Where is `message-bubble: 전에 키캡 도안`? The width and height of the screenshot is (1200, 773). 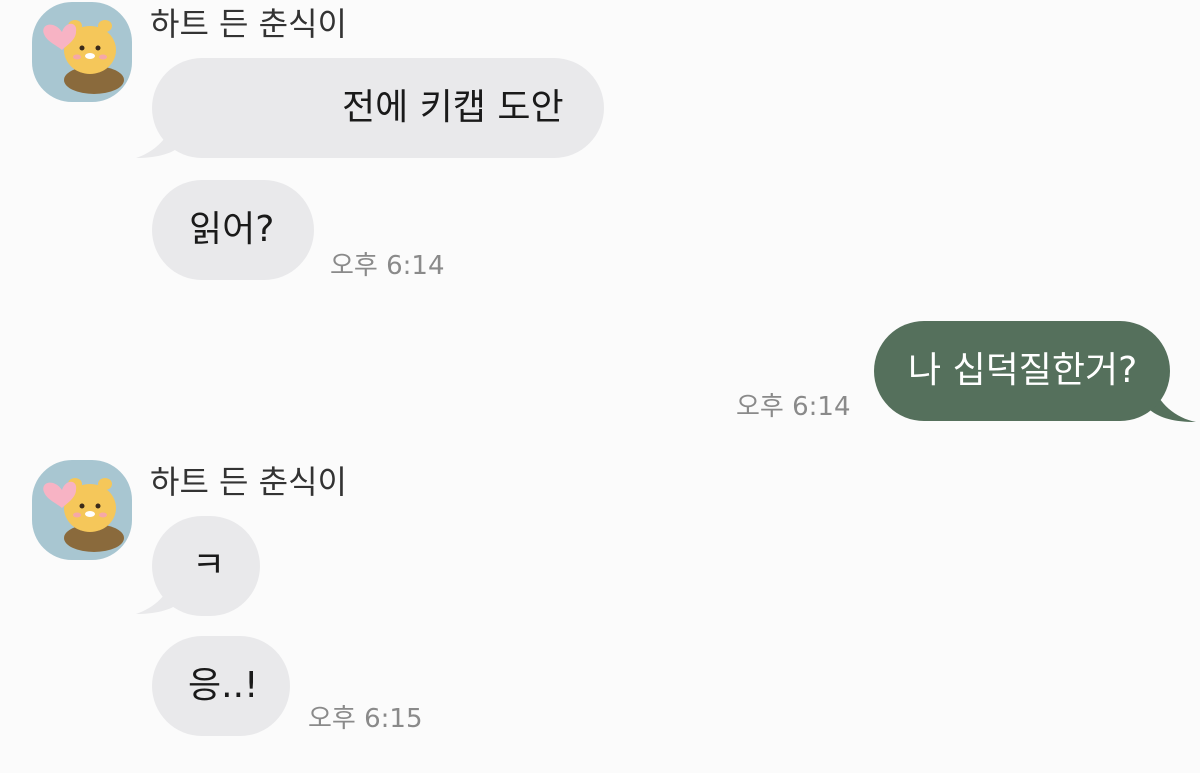 message-bubble: 전에 키캡 도안 is located at coordinates (378, 108).